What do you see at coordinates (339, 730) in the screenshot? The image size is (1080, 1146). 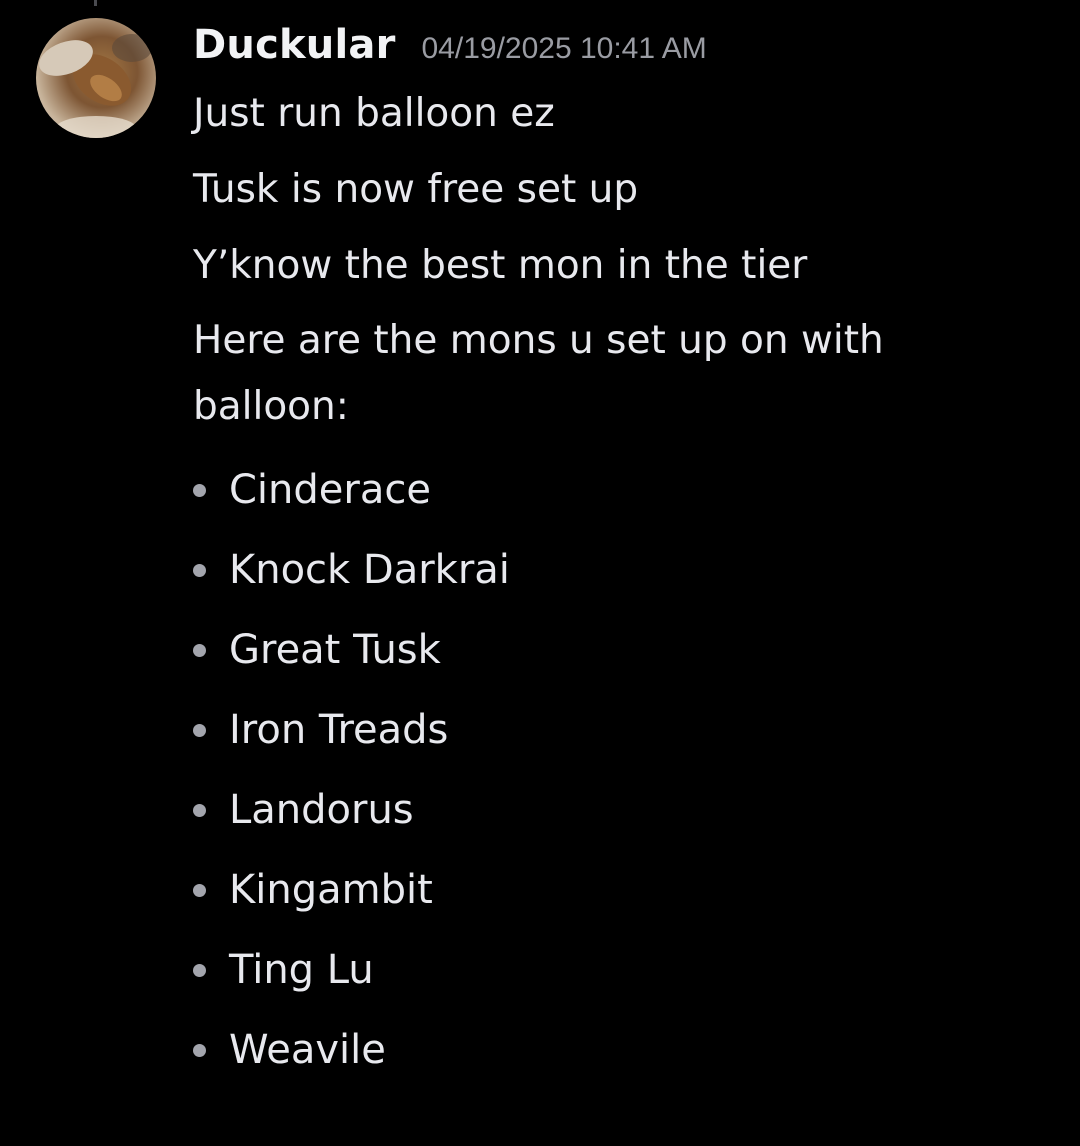 I see `list-item-label: Iron Treads` at bounding box center [339, 730].